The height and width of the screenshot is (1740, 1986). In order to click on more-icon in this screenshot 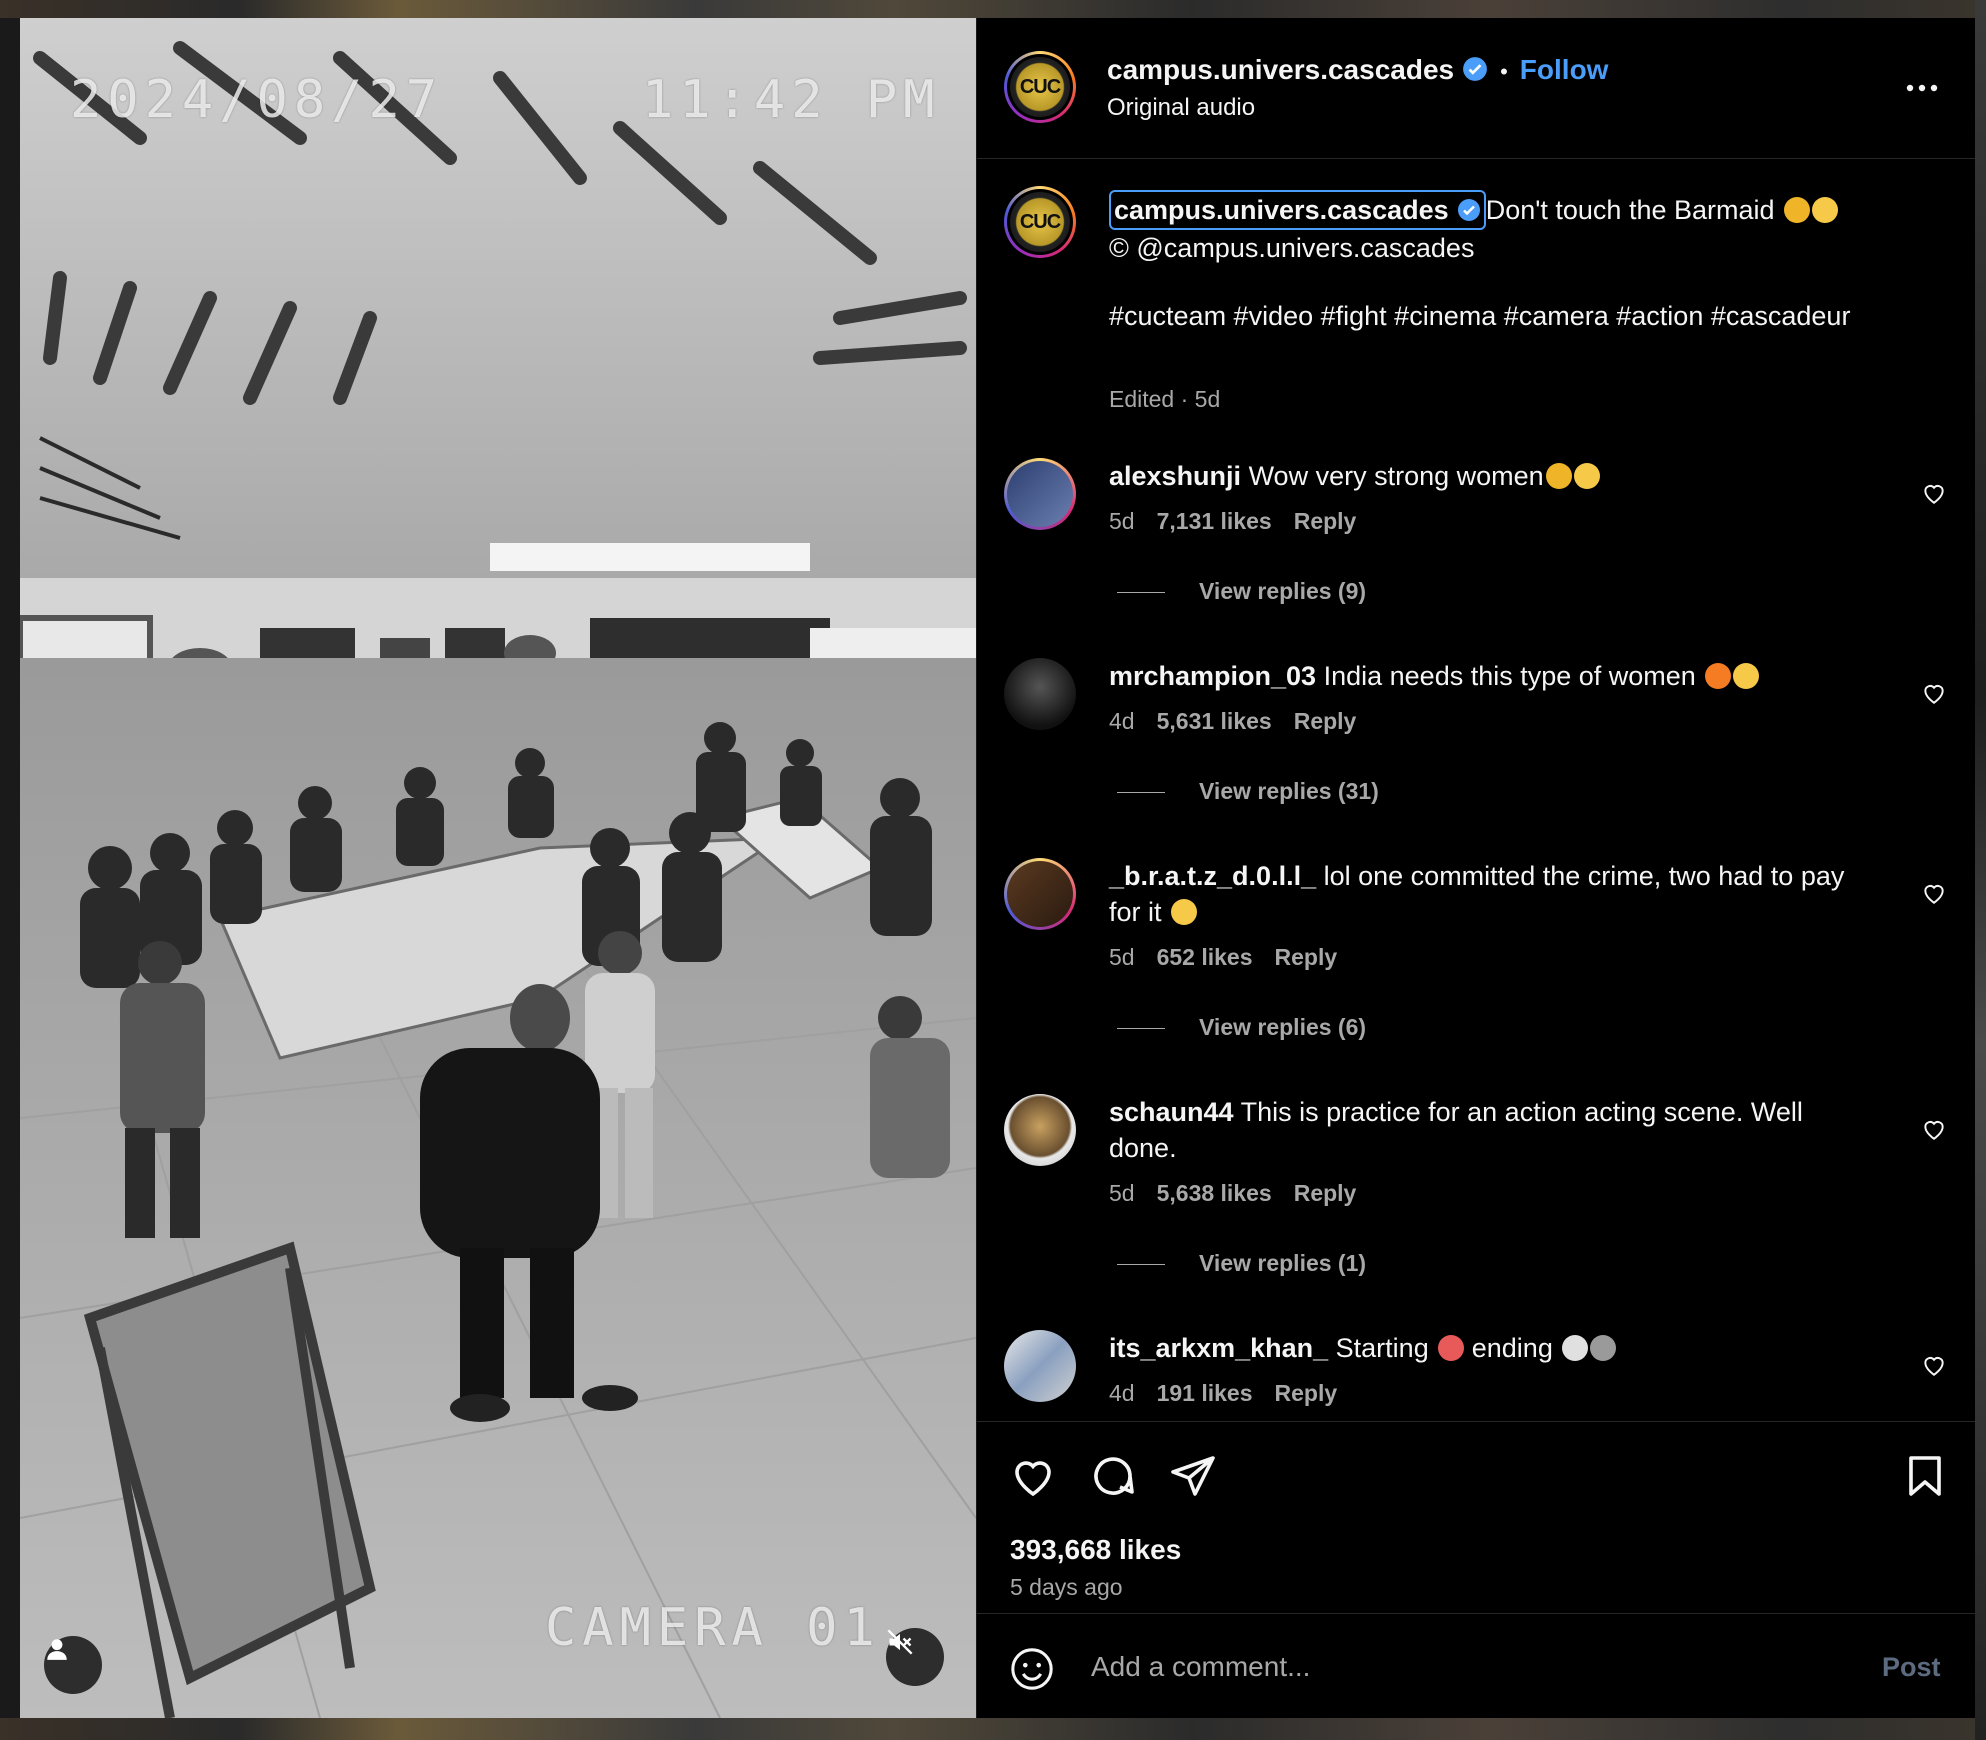, I will do `click(1922, 88)`.